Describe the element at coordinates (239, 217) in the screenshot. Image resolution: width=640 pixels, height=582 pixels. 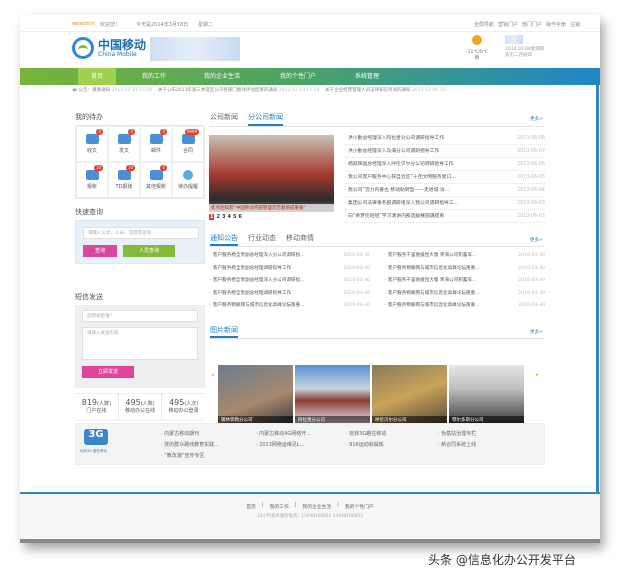
I see `page-6: 6` at that location.